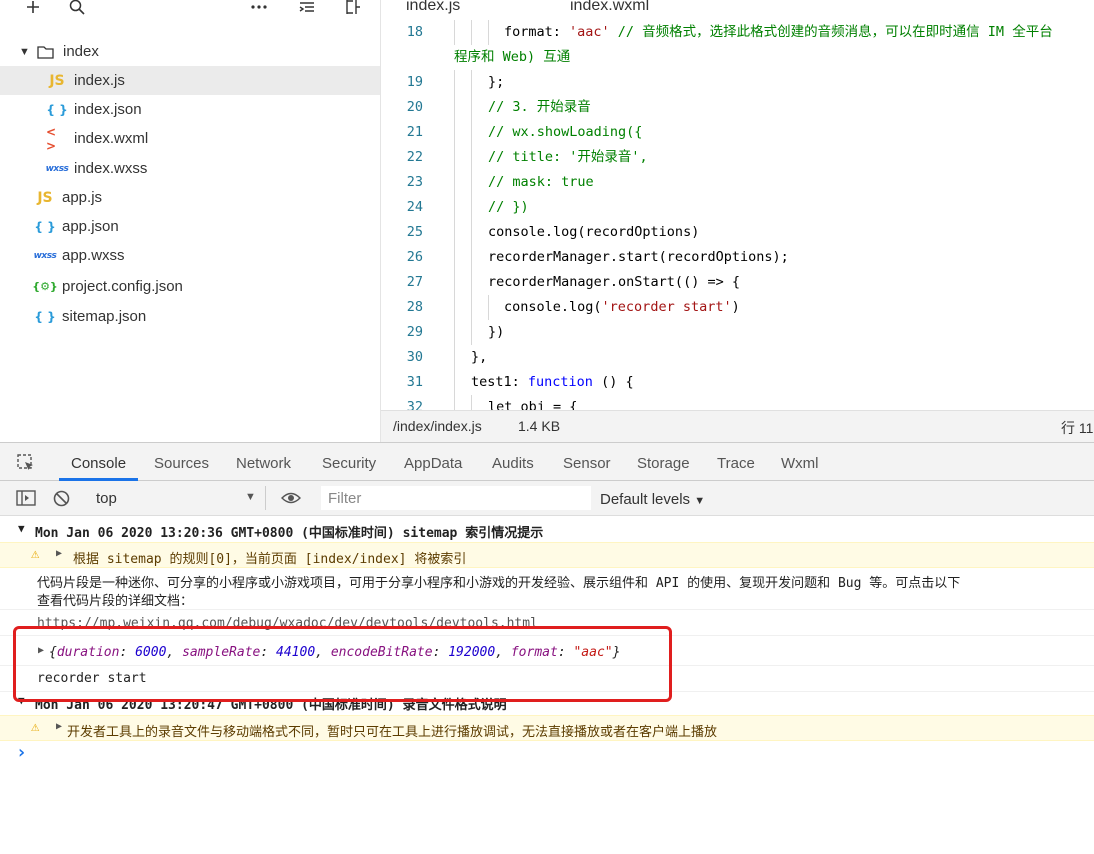 This screenshot has width=1094, height=854. What do you see at coordinates (349, 463) in the screenshot?
I see `tab-security: Security` at bounding box center [349, 463].